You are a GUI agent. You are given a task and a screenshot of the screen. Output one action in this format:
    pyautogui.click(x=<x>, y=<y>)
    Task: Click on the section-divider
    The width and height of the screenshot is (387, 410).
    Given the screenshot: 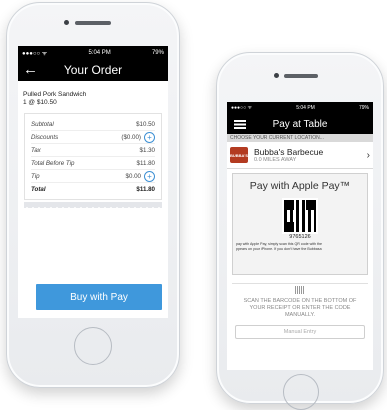 What is the action you would take?
    pyautogui.click(x=300, y=283)
    